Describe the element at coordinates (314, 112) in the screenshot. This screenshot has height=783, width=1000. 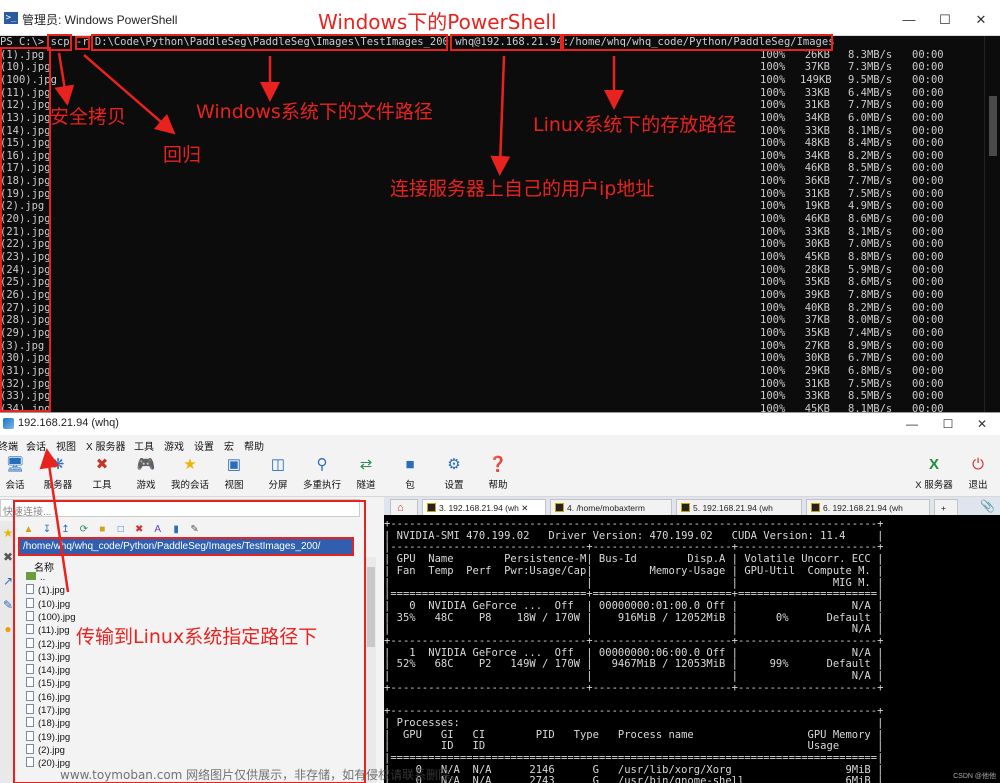
I see `annotation-win-path: Windows系统下的文件路径` at that location.